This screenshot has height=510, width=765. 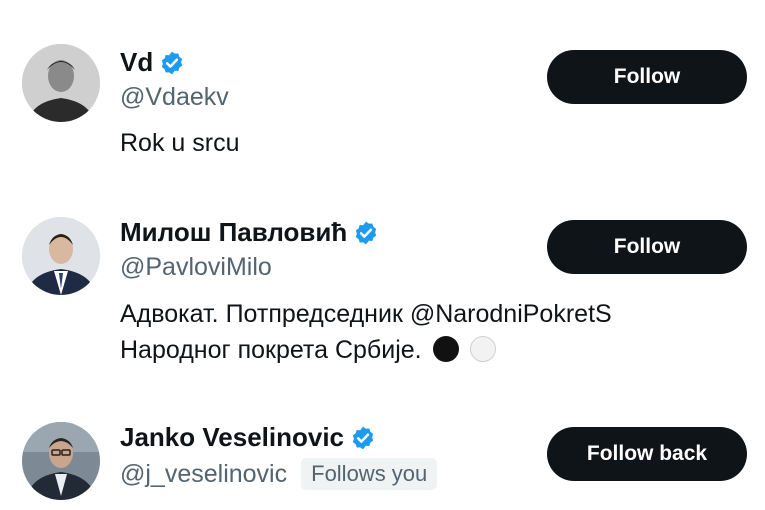 What do you see at coordinates (271, 350) in the screenshot?
I see `bio-line-text: Народног покрета Србије.` at bounding box center [271, 350].